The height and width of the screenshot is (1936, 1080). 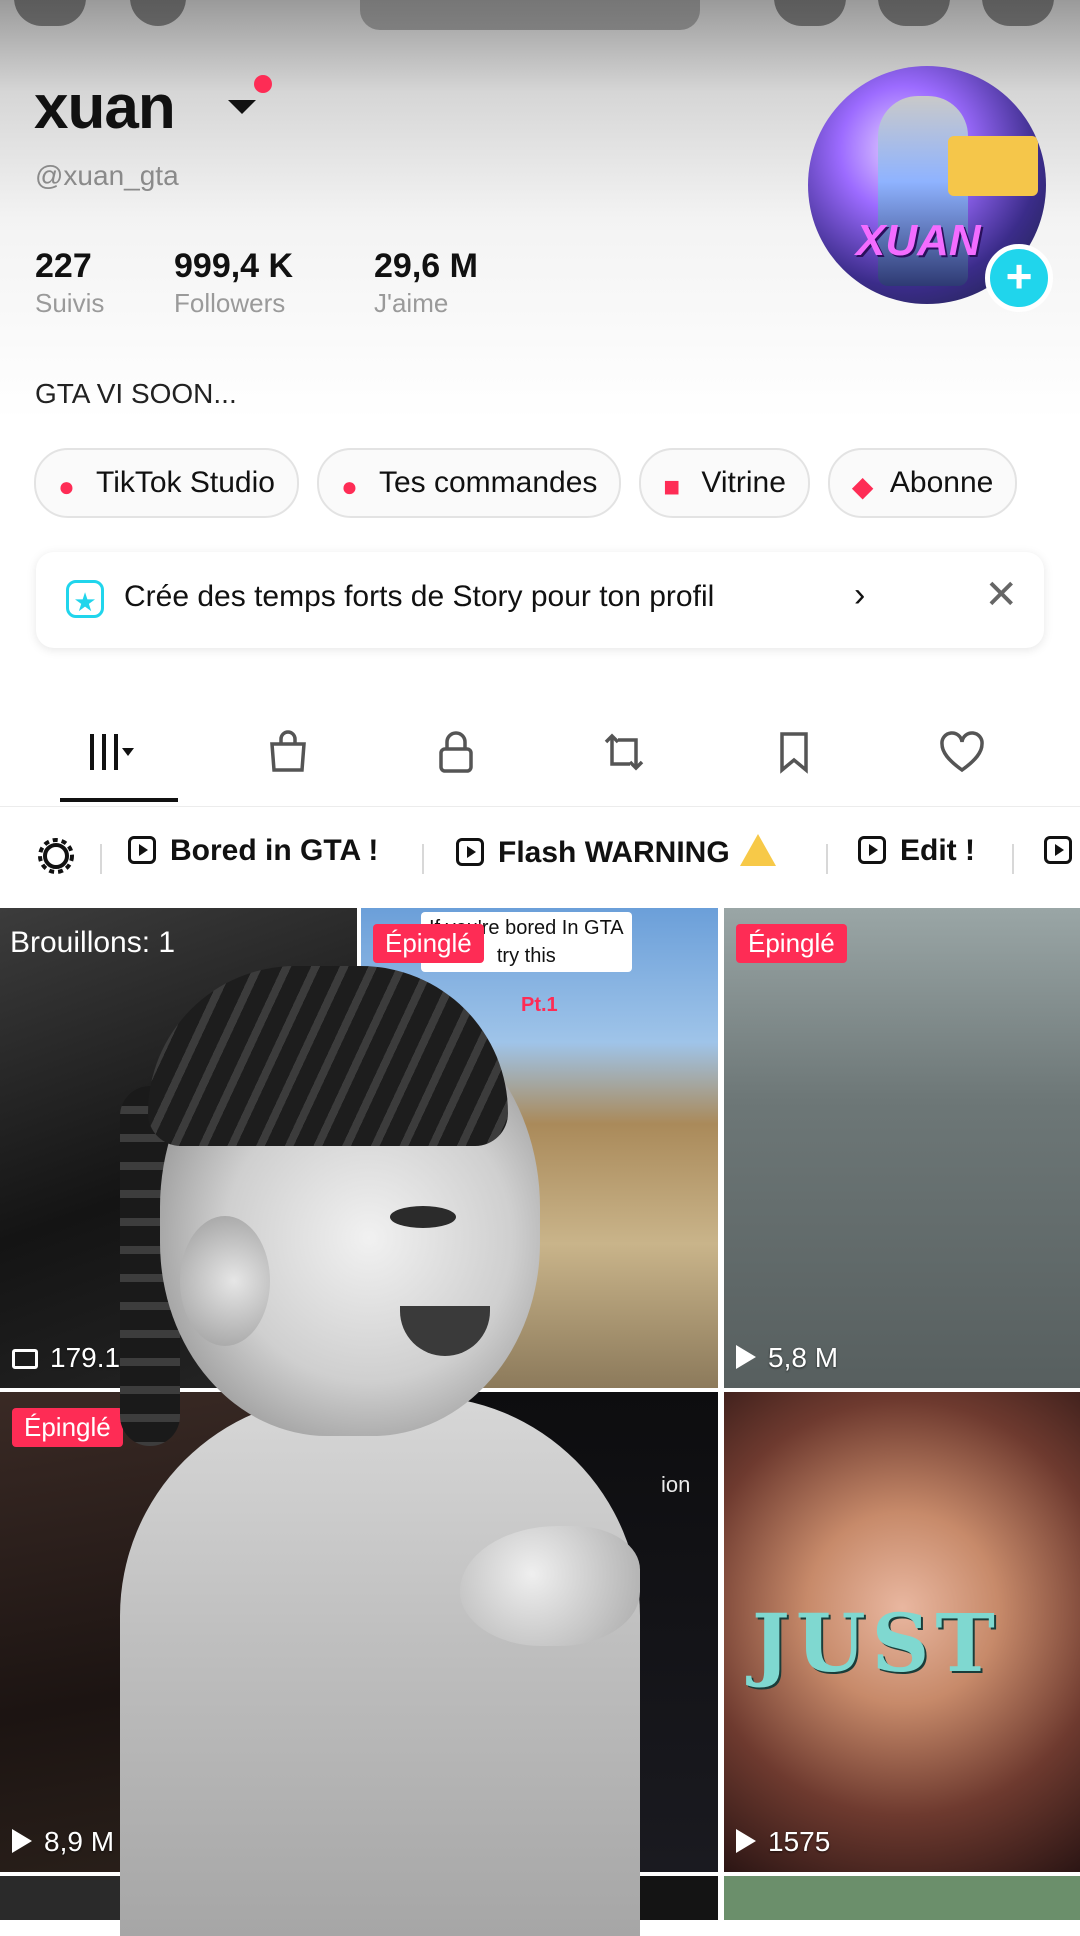 I want to click on collection-edit: Edit !, so click(x=916, y=851).